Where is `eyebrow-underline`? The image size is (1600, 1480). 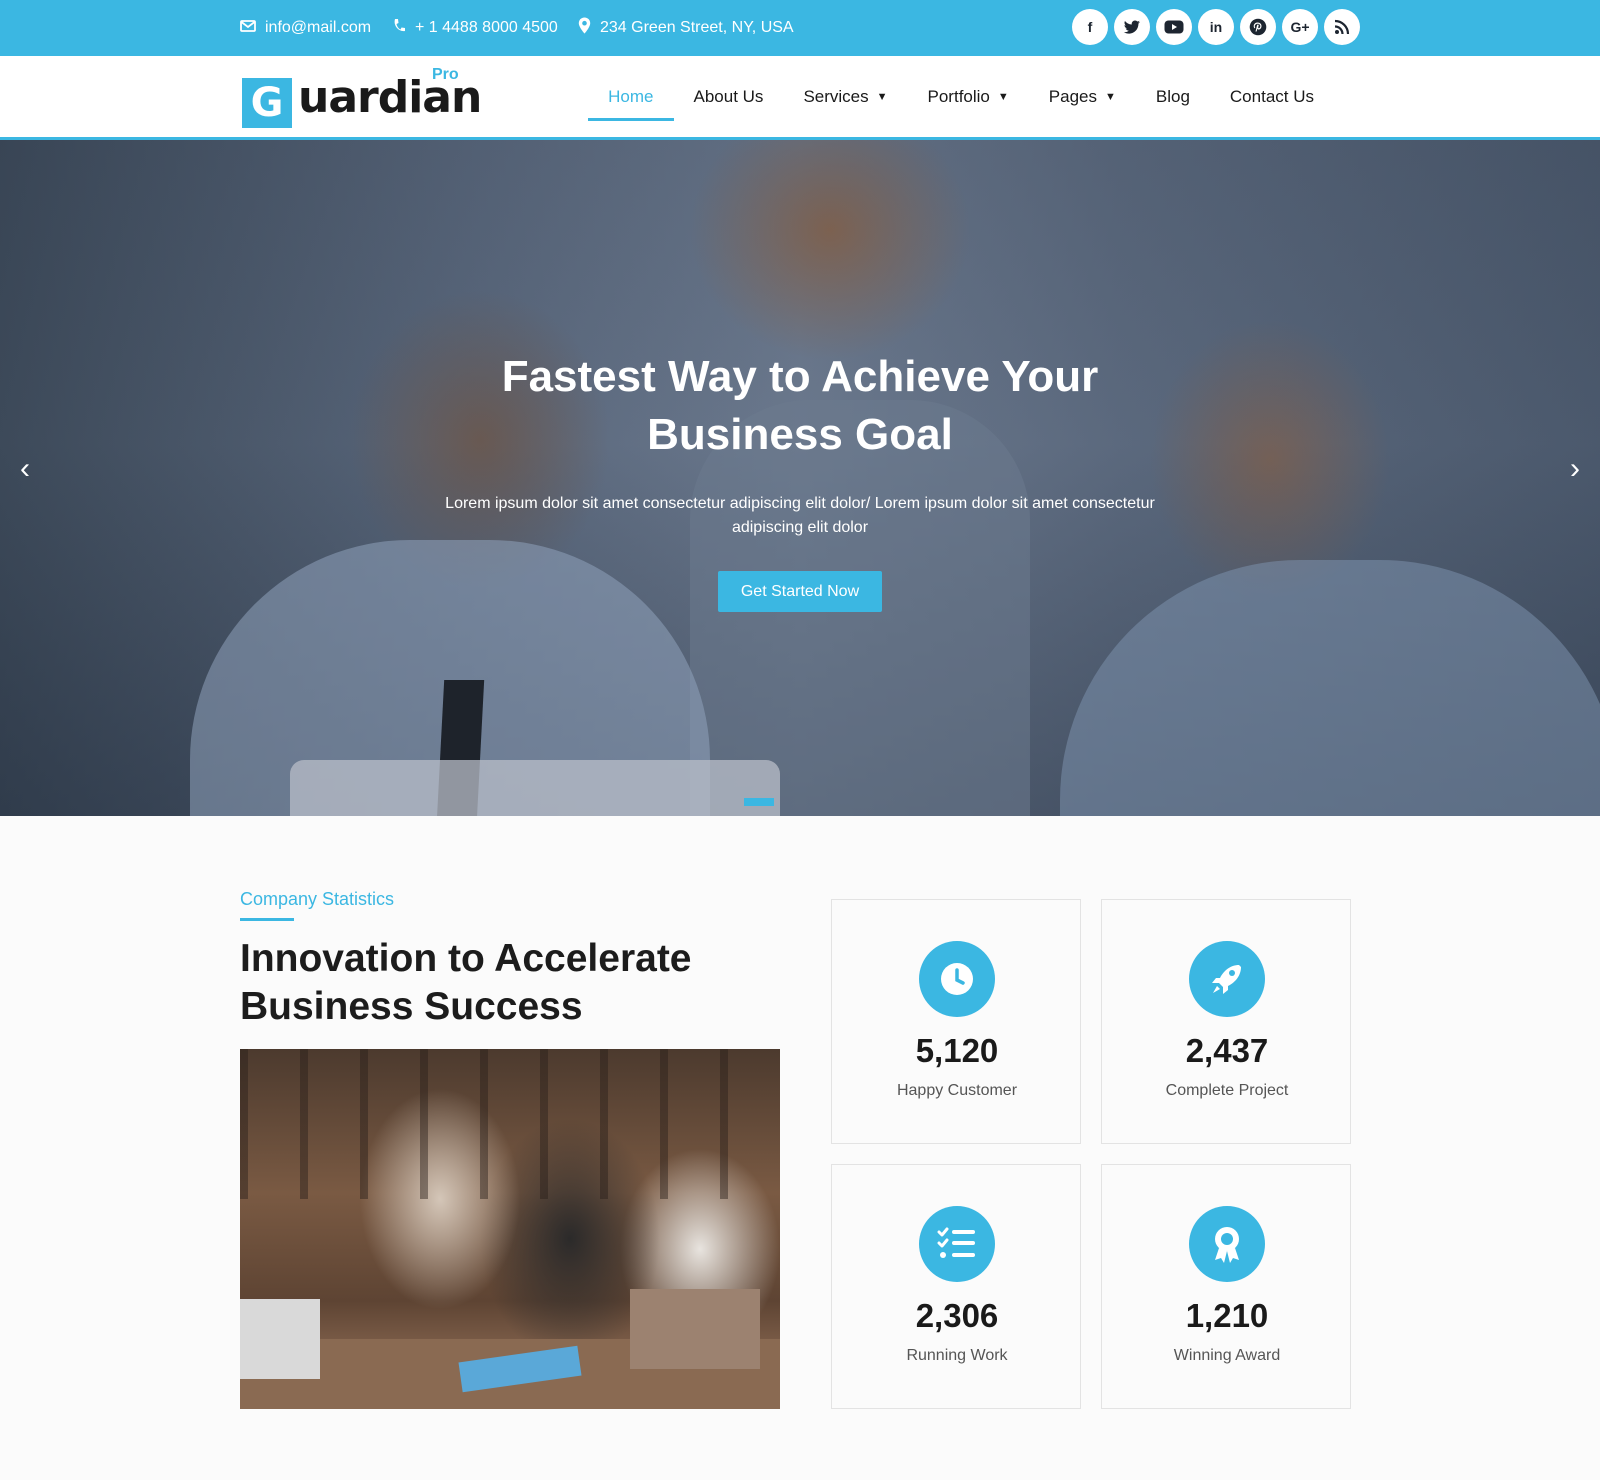
eyebrow-underline is located at coordinates (267, 919).